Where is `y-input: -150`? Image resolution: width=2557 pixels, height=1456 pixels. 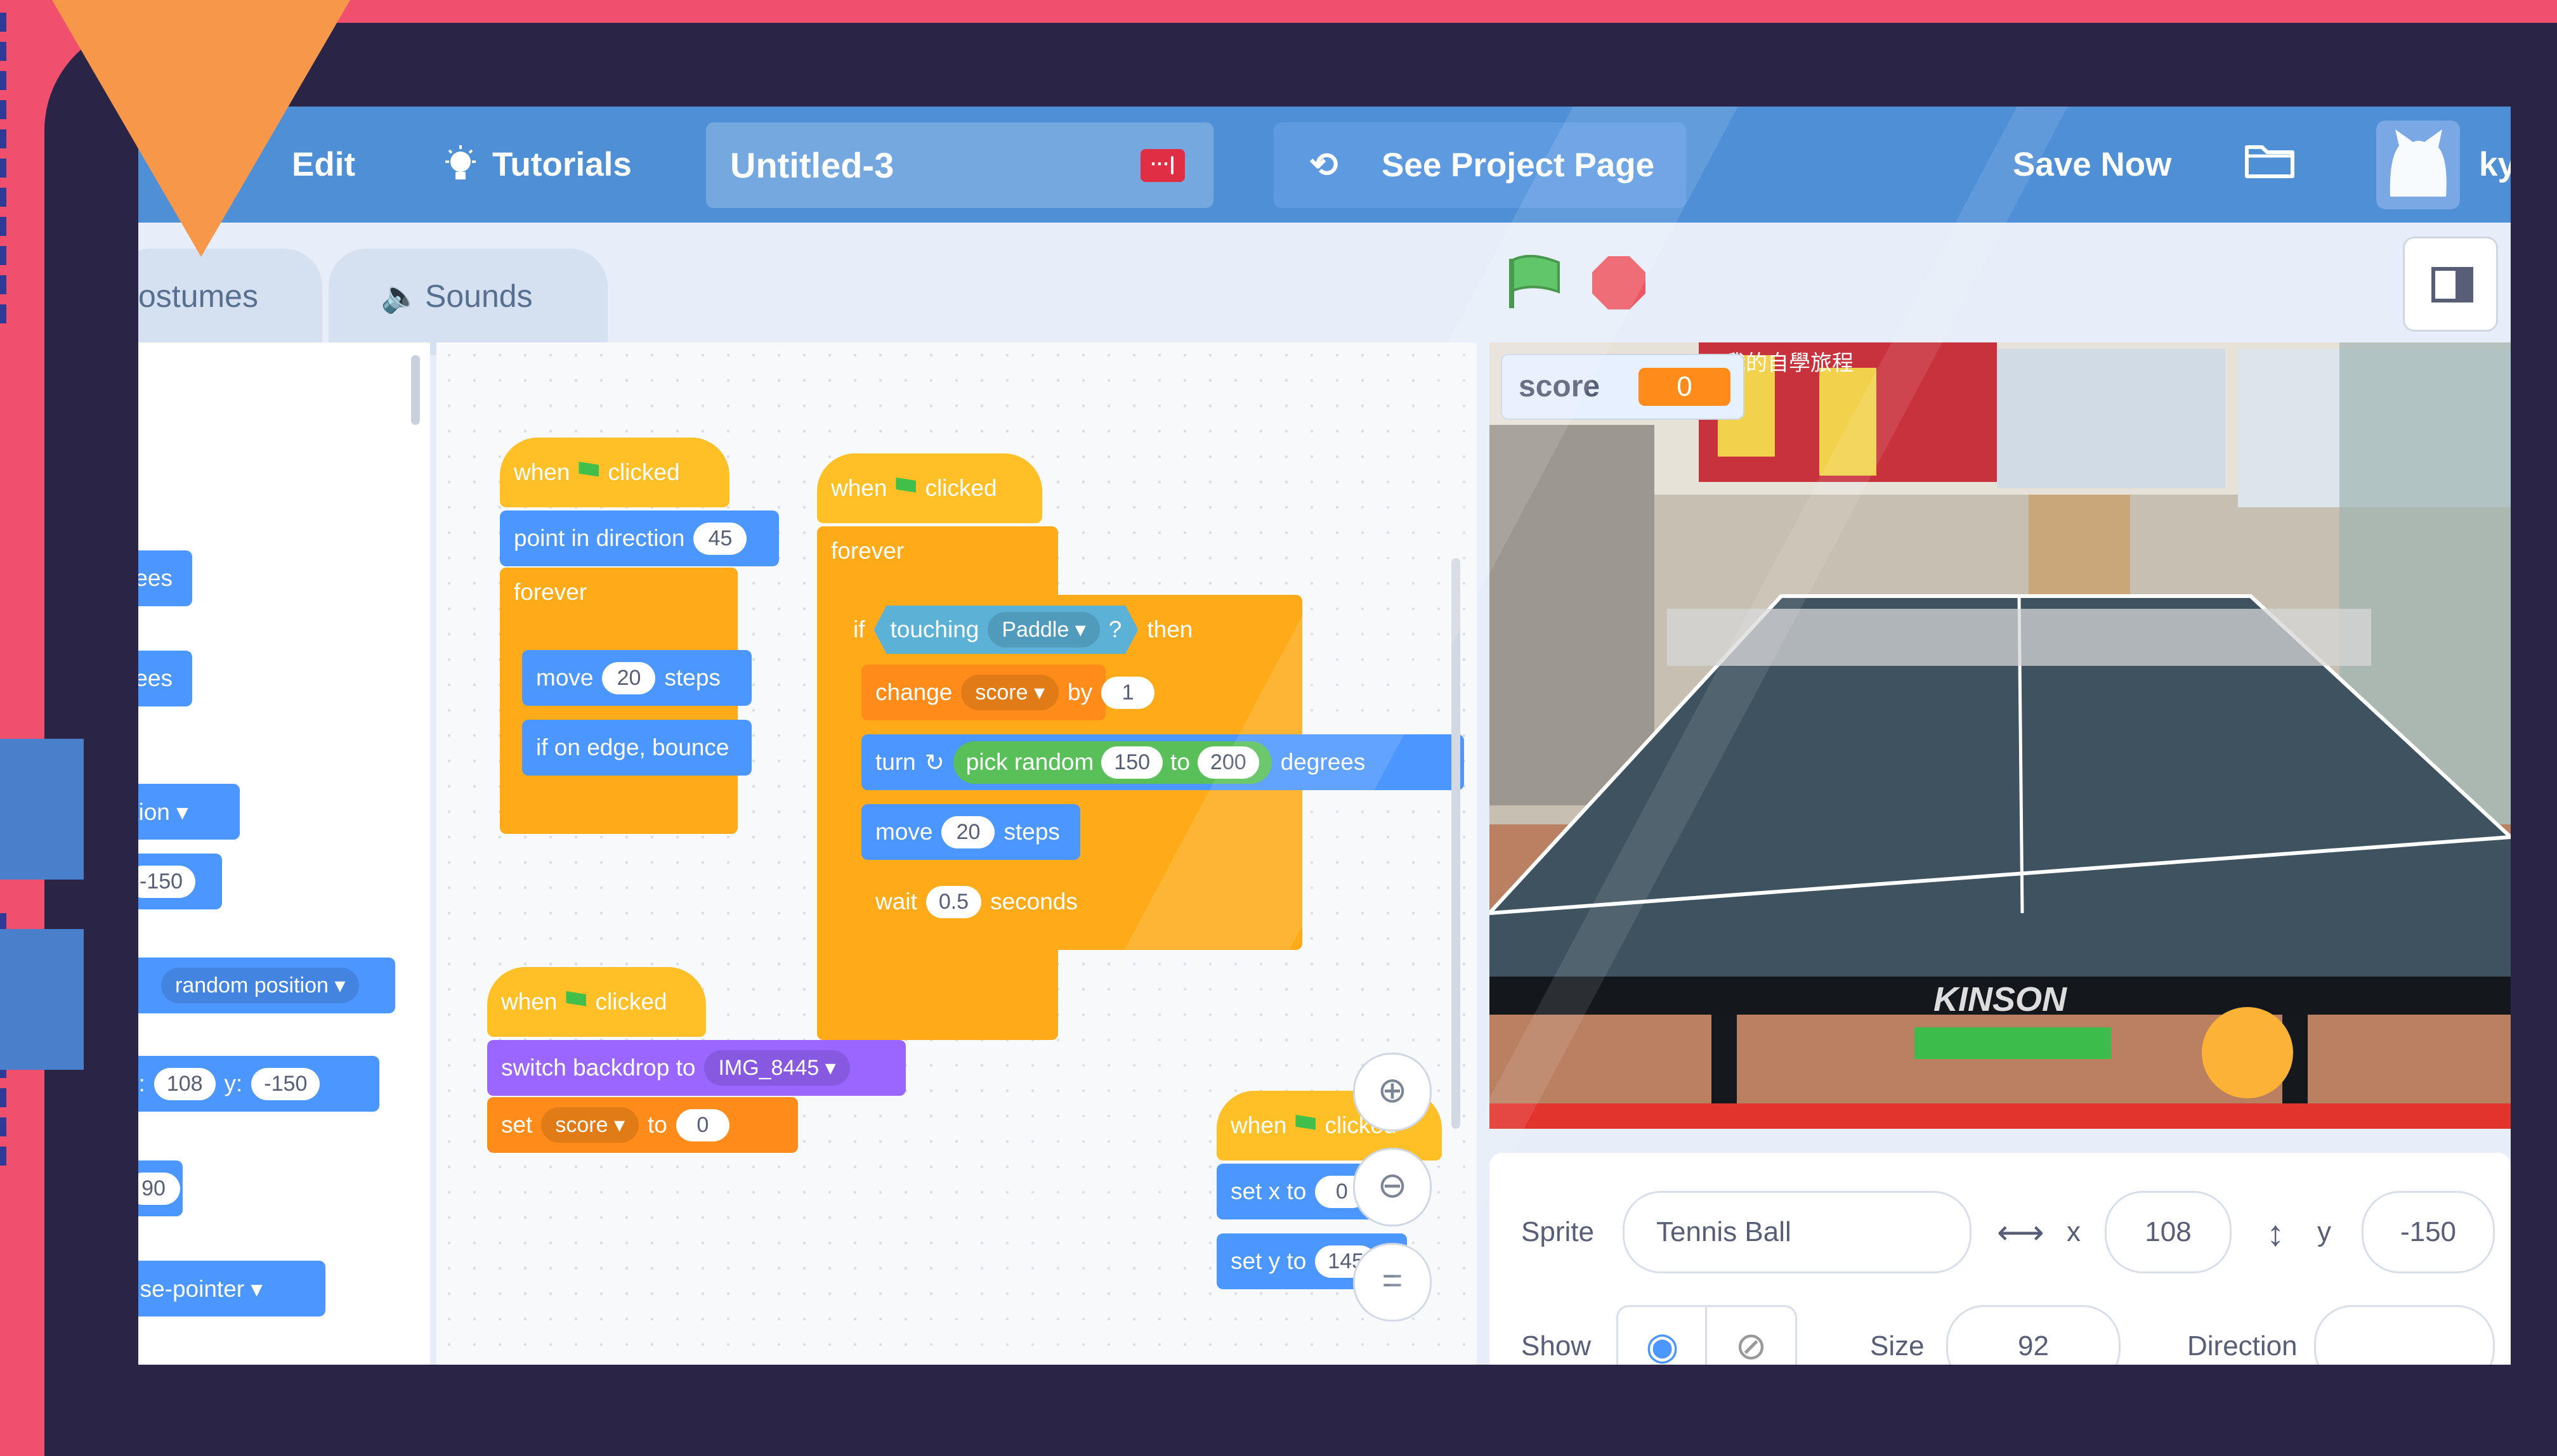
y-input: -150 is located at coordinates (2428, 1232).